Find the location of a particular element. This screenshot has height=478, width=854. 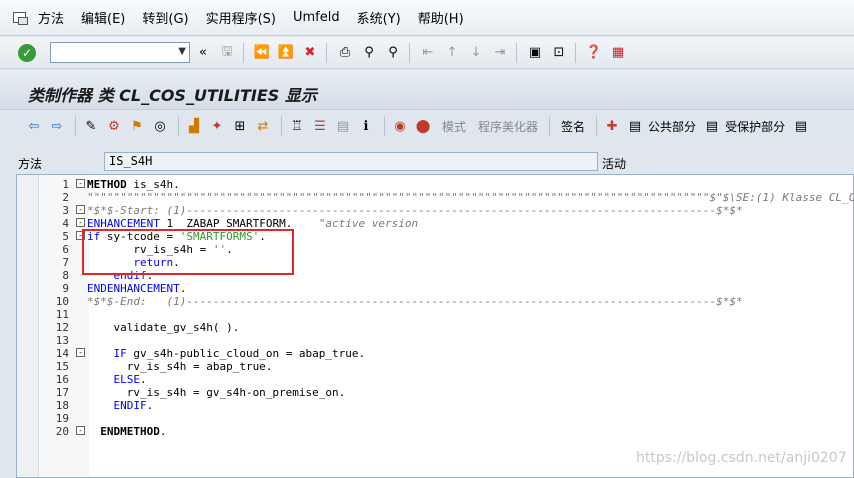

find-icon: ⚲ is located at coordinates (369, 53).